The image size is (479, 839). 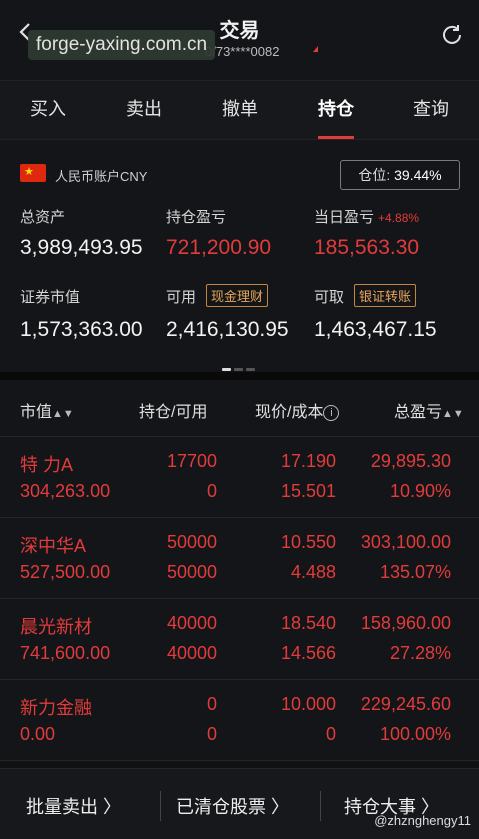 What do you see at coordinates (308, 491) in the screenshot?
I see `stock-cost: 15.501` at bounding box center [308, 491].